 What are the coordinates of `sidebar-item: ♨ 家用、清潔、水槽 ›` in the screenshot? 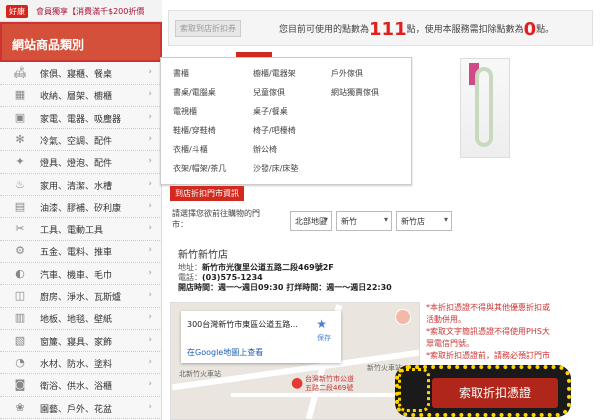 It's located at (81, 185).